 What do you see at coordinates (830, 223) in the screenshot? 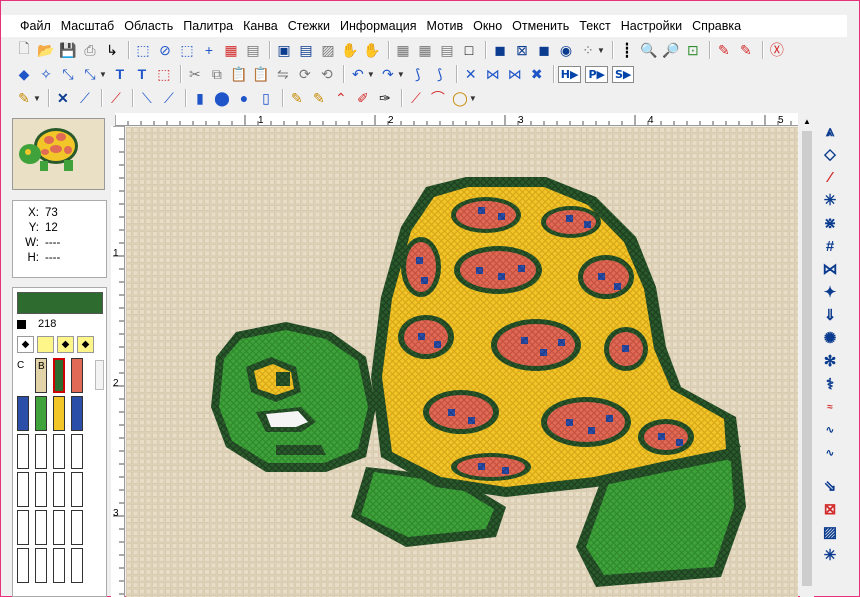
I see `stitch-double-cross-icon: ⋇` at bounding box center [830, 223].